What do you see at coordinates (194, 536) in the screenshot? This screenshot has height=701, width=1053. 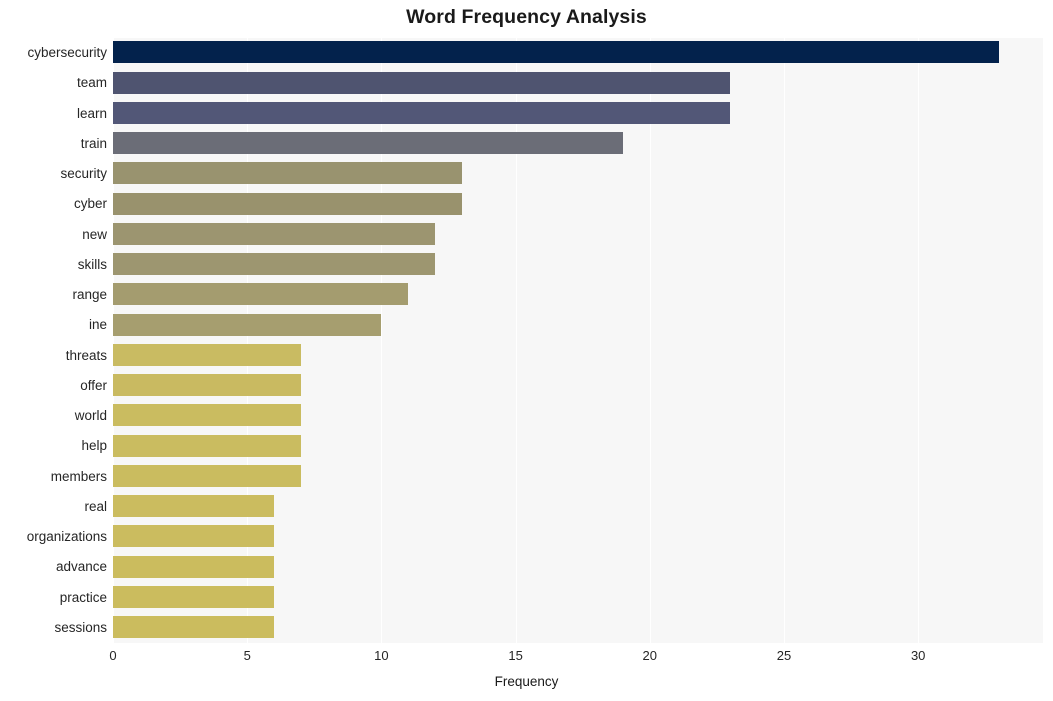 I see `bar-organizations` at bounding box center [194, 536].